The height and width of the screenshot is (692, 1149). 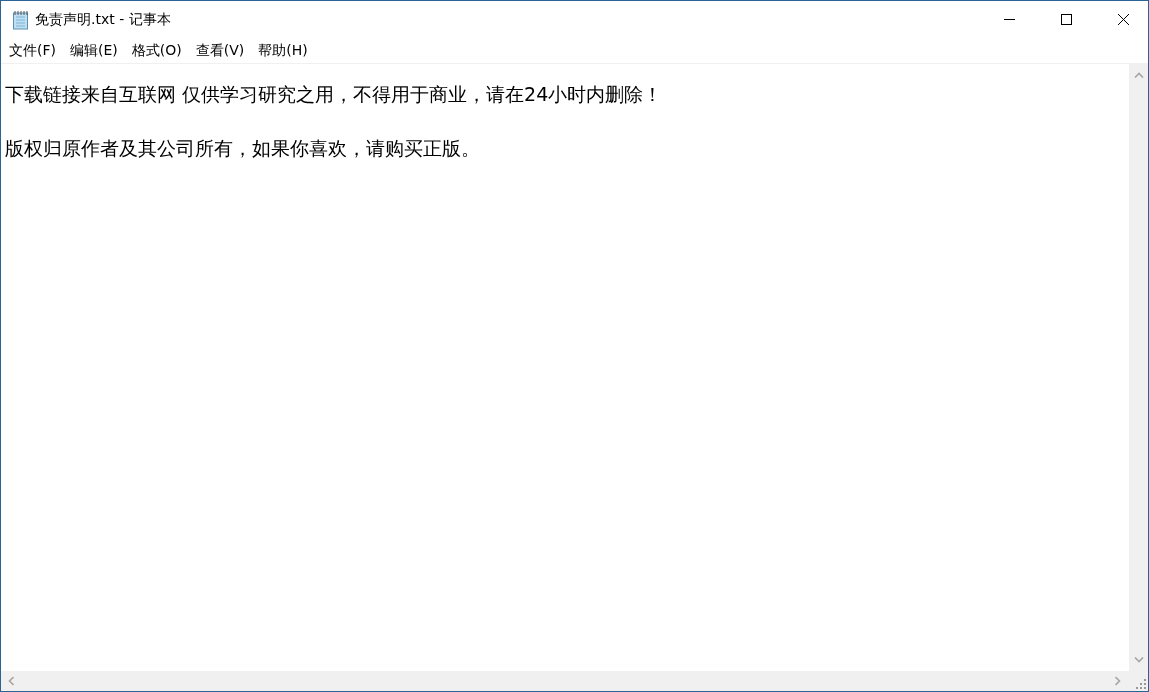 What do you see at coordinates (220, 50) in the screenshot?
I see `menu-item: 查看(V)` at bounding box center [220, 50].